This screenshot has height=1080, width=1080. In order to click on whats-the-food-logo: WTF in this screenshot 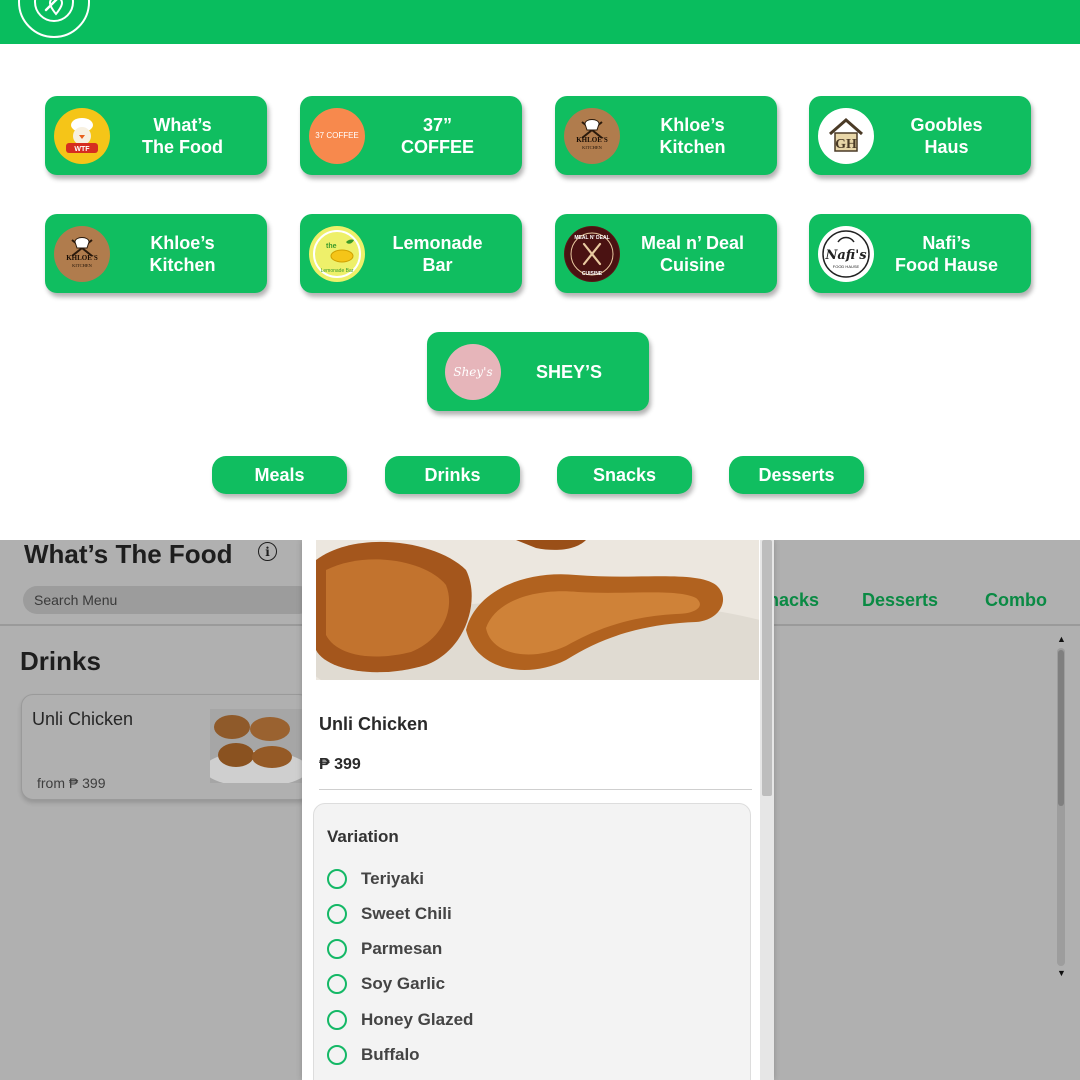, I will do `click(82, 135)`.